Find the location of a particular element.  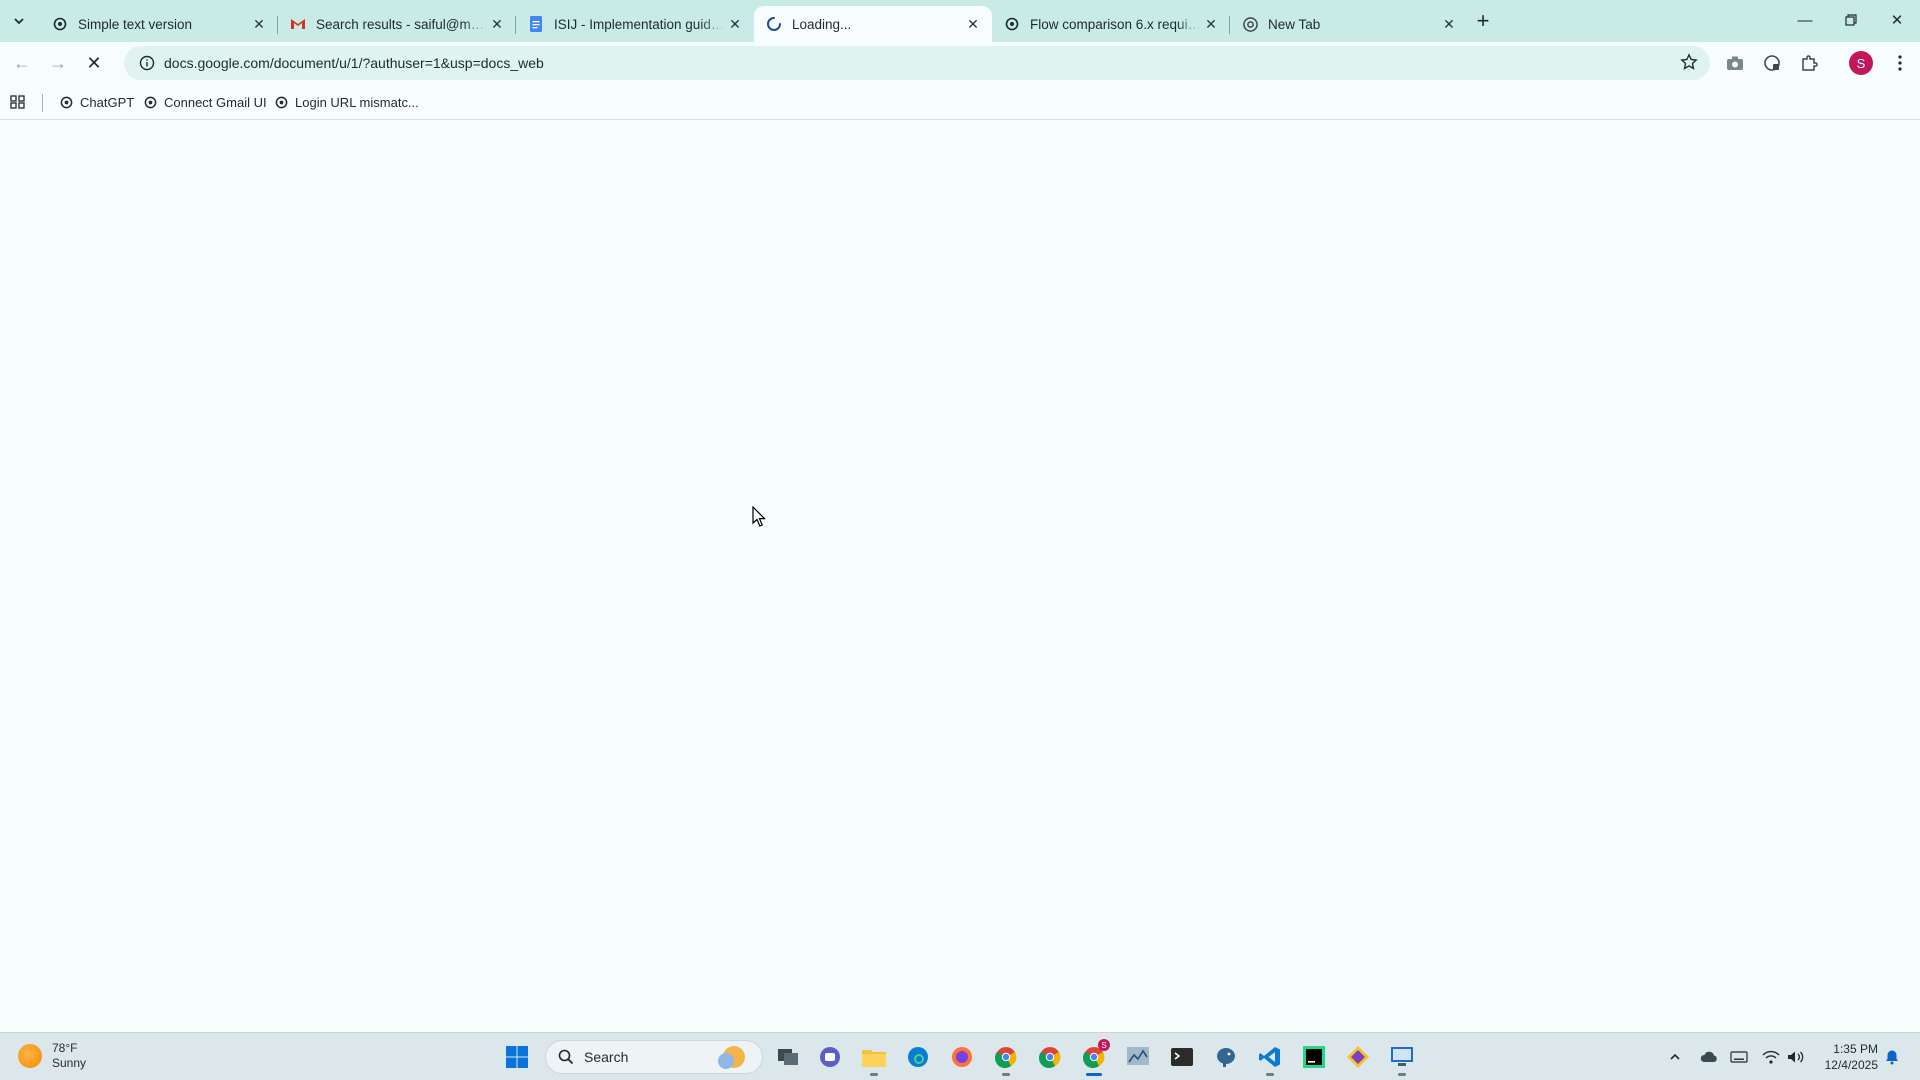

extensions-menu-button is located at coordinates (1809, 63).